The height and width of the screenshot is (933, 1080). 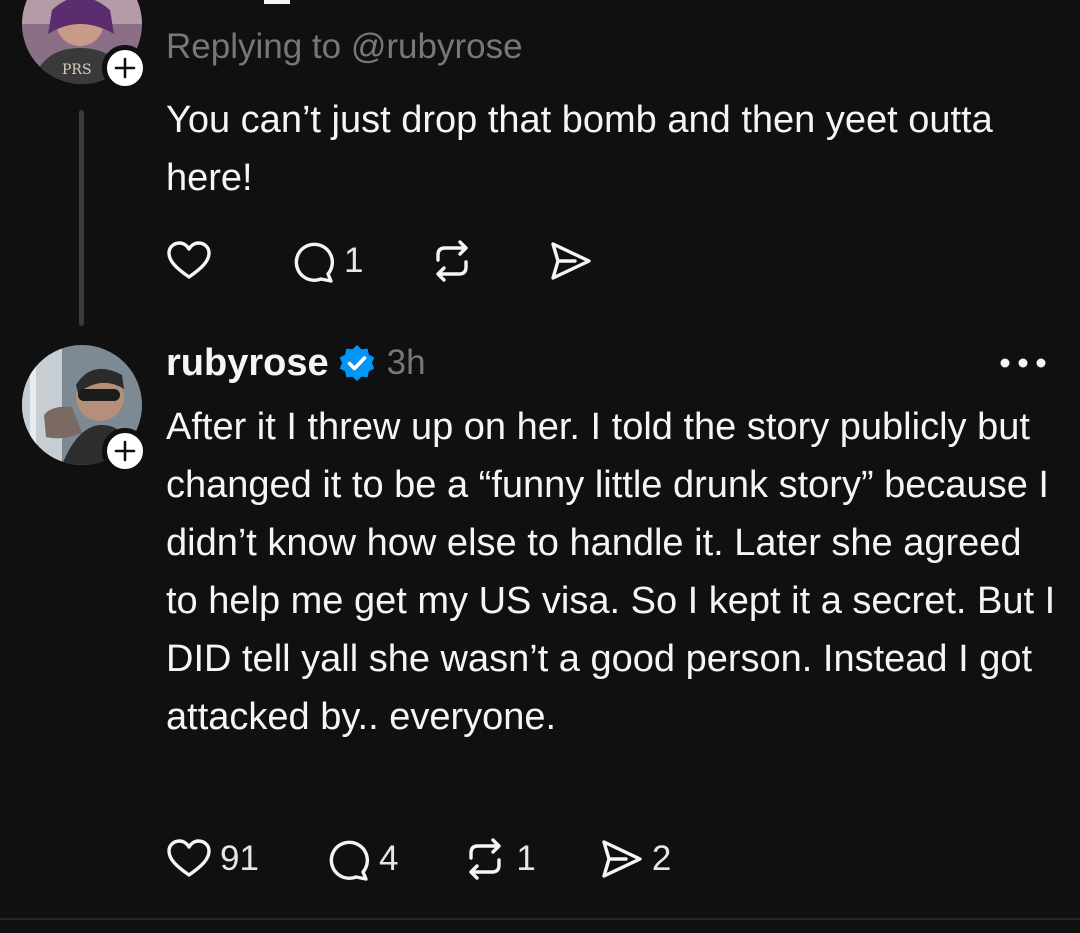 I want to click on main-comment-count: 4, so click(x=388, y=858).